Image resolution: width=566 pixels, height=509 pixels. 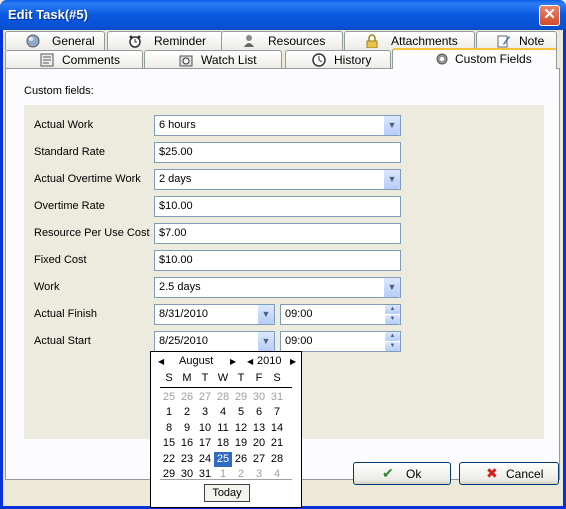 I want to click on calendar-day: 14, so click(x=277, y=429).